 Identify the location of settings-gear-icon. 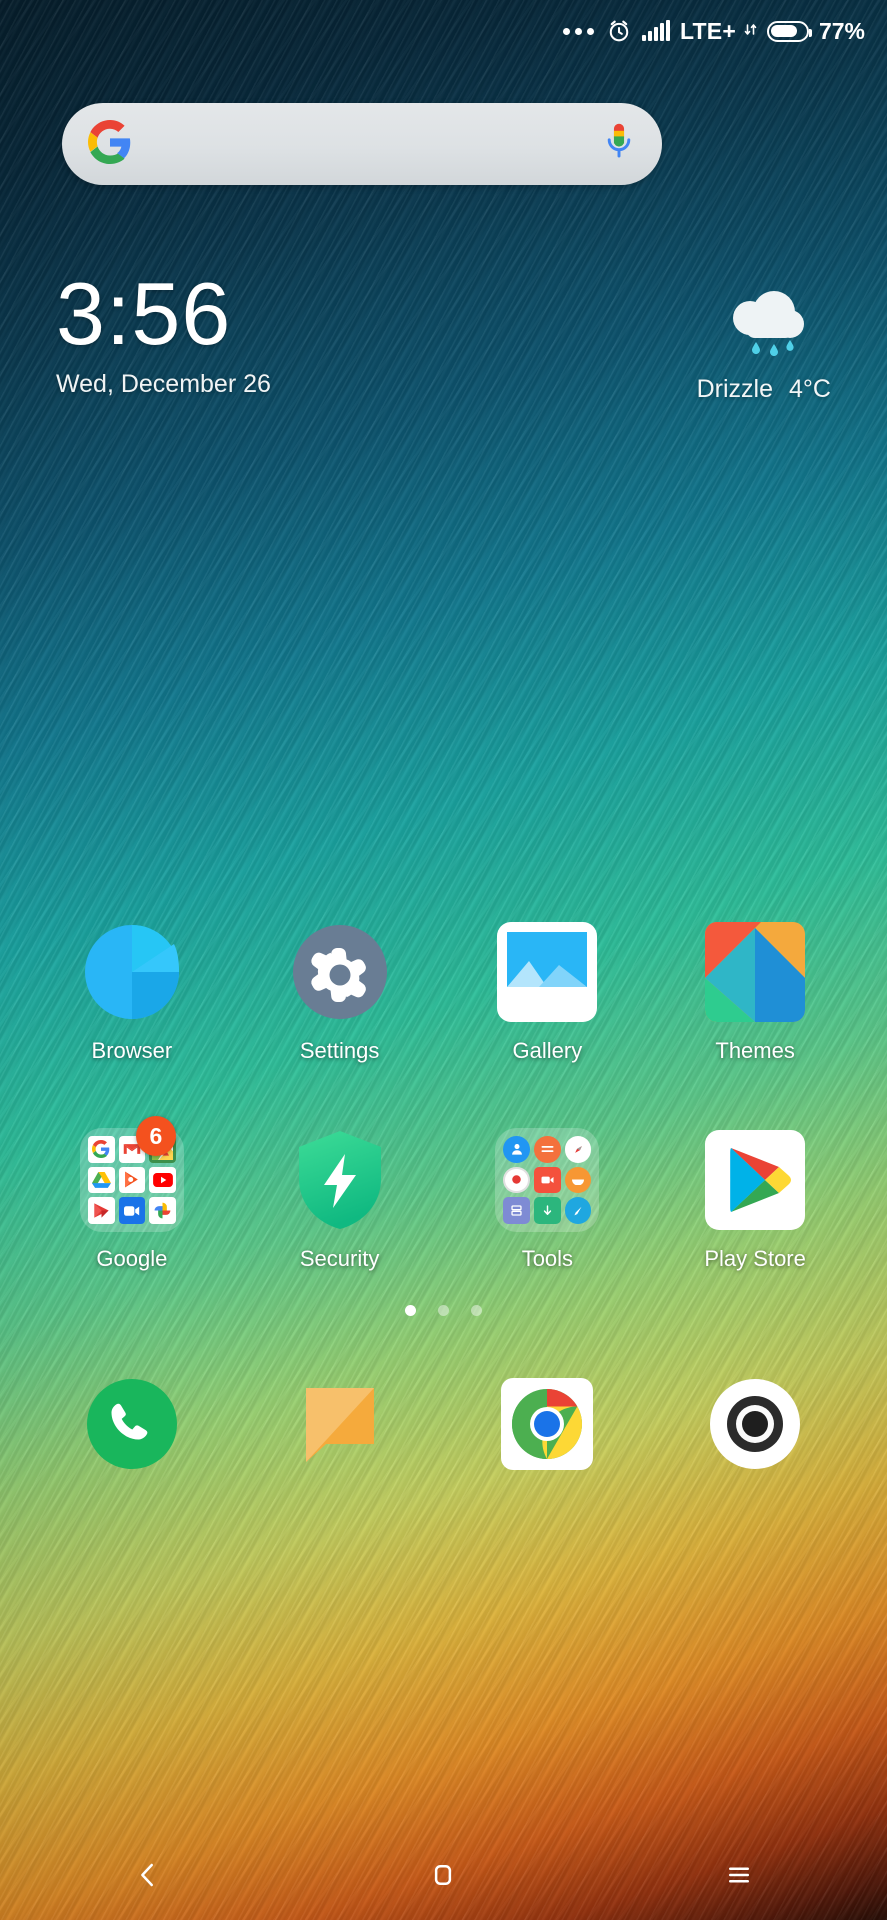
(340, 972).